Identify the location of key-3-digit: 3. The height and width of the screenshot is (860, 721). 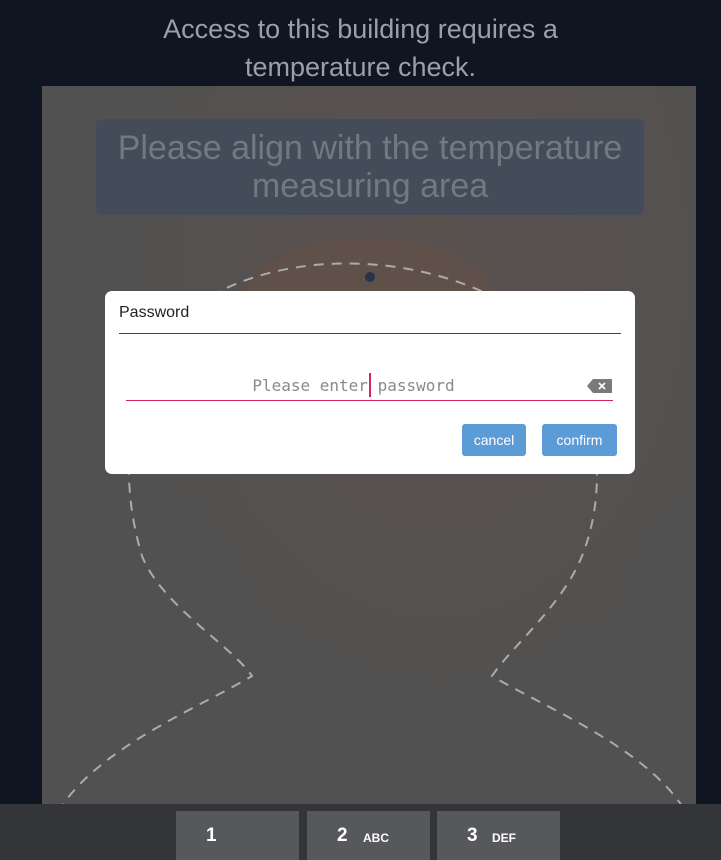
(472, 835).